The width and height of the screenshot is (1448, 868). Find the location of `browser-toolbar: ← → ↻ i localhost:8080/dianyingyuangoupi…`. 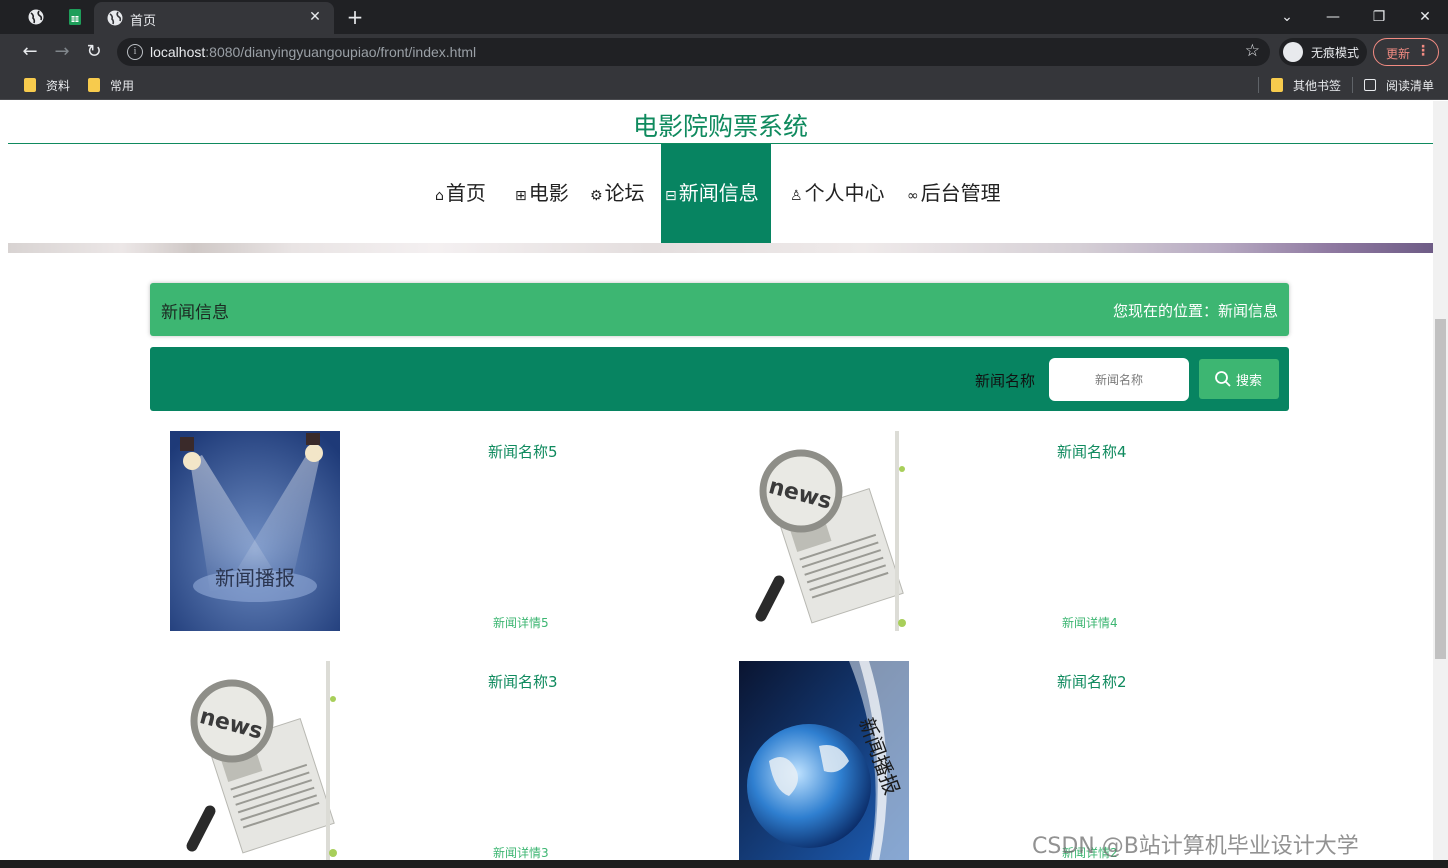

browser-toolbar: ← → ↻ i localhost:8080/dianyingyuangoupi… is located at coordinates (724, 52).